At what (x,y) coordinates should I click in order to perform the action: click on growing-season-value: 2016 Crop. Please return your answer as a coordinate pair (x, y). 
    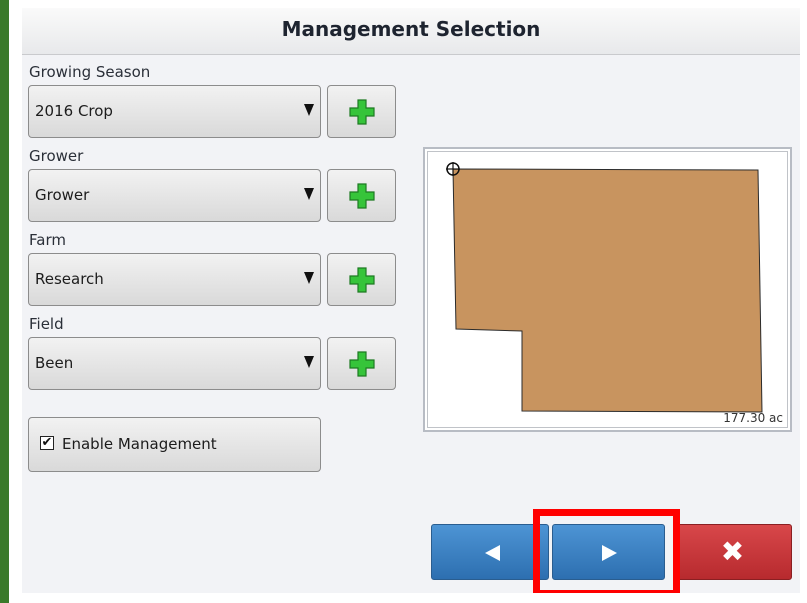
    Looking at the image, I should click on (74, 111).